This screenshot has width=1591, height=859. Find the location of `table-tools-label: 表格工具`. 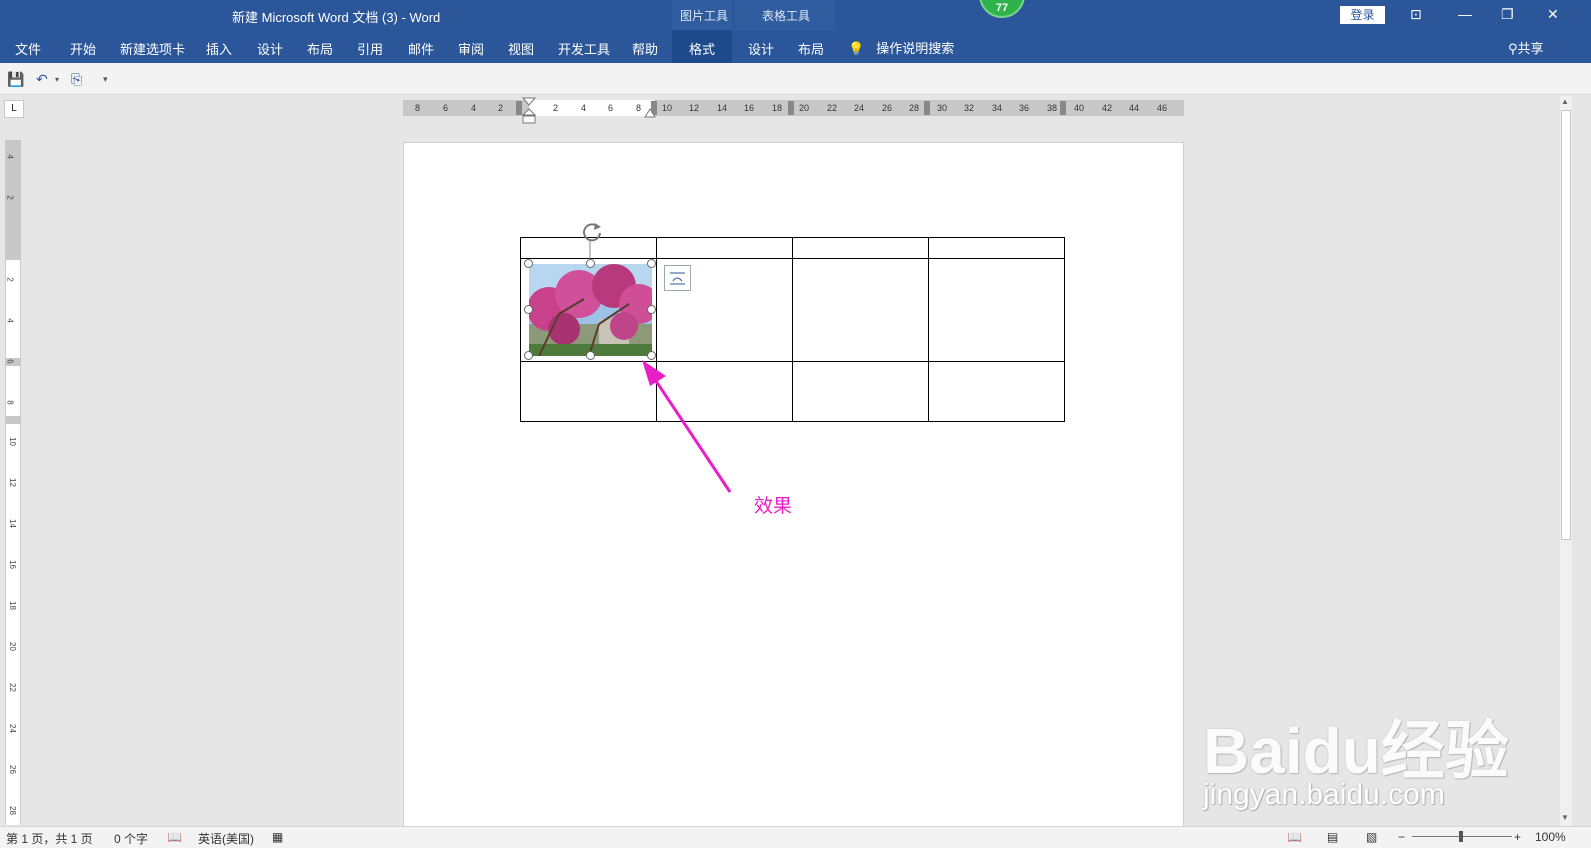

table-tools-label: 表格工具 is located at coordinates (786, 16).